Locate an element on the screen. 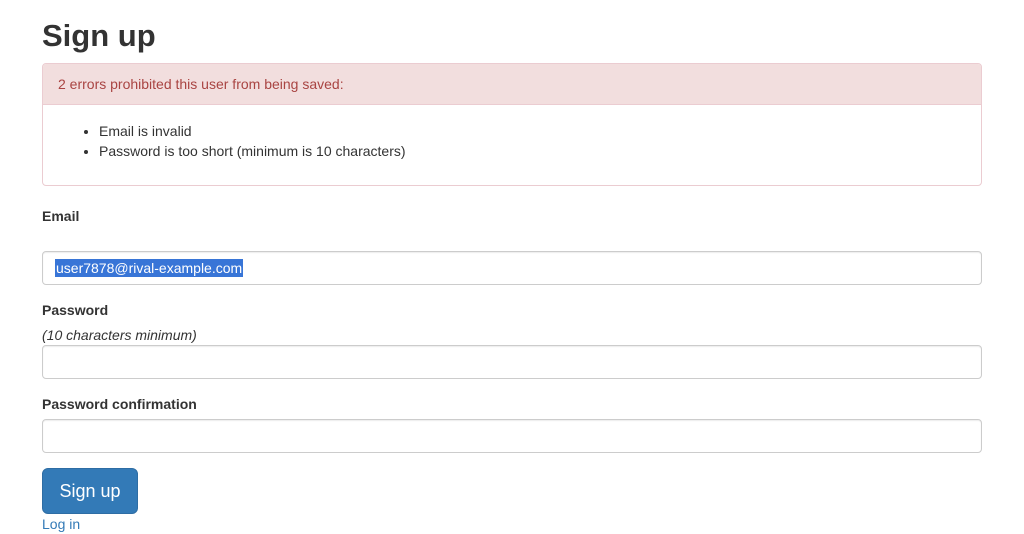 Image resolution: width=1024 pixels, height=534 pixels. sign-up-button: Sign up is located at coordinates (90, 491).